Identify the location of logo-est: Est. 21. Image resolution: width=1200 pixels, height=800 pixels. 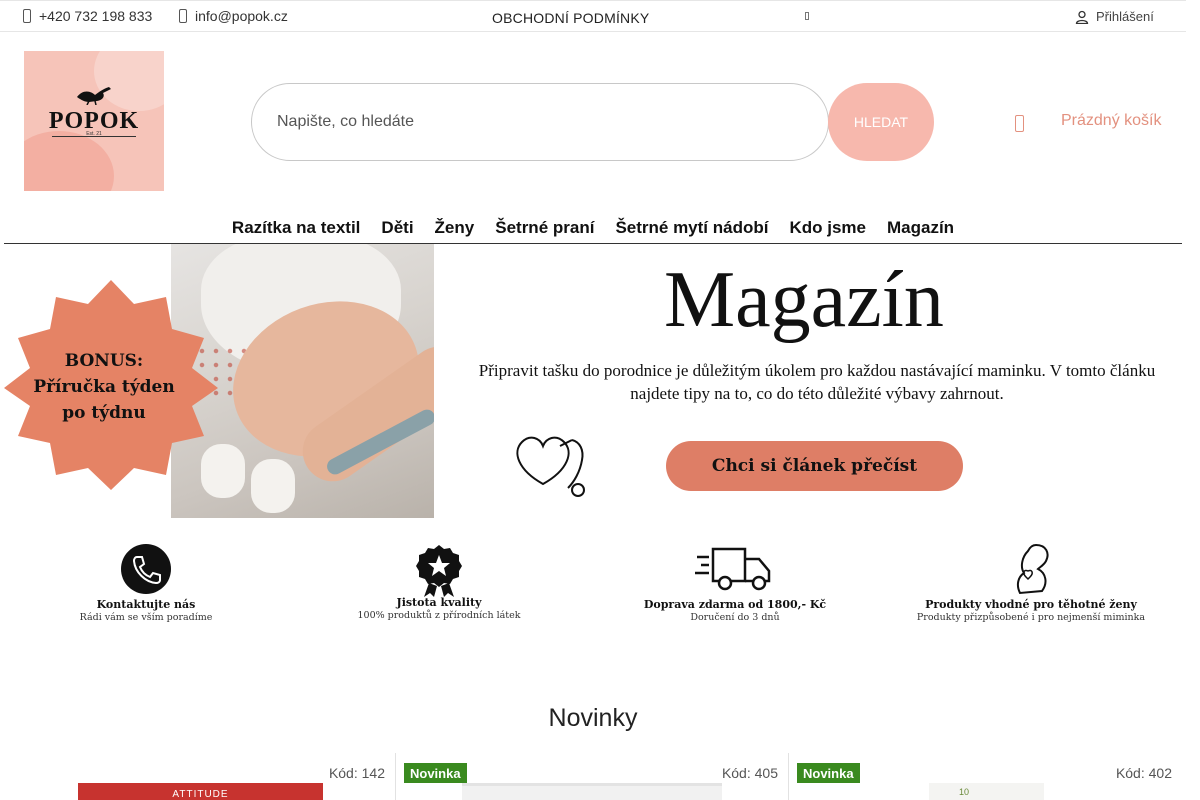
(94, 134).